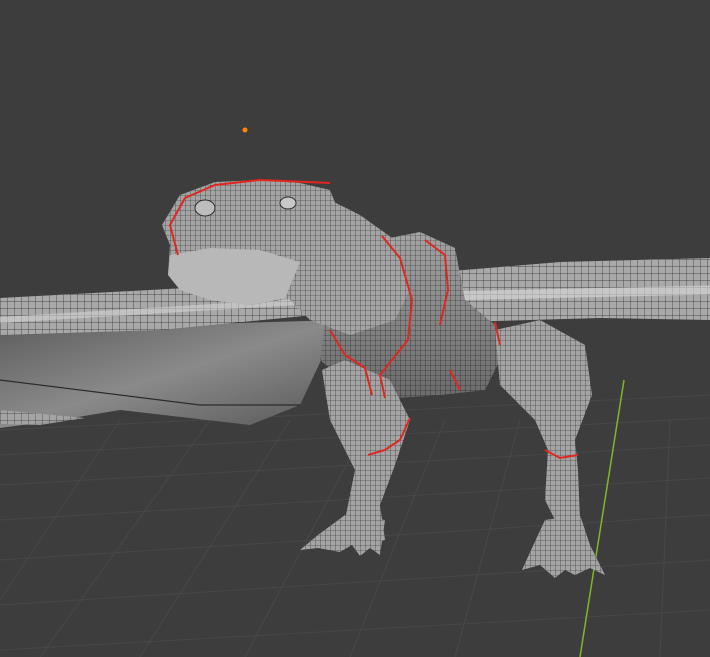 The height and width of the screenshot is (657, 710). Describe the element at coordinates (563, 546) in the screenshot. I see `right-front-claws` at that location.